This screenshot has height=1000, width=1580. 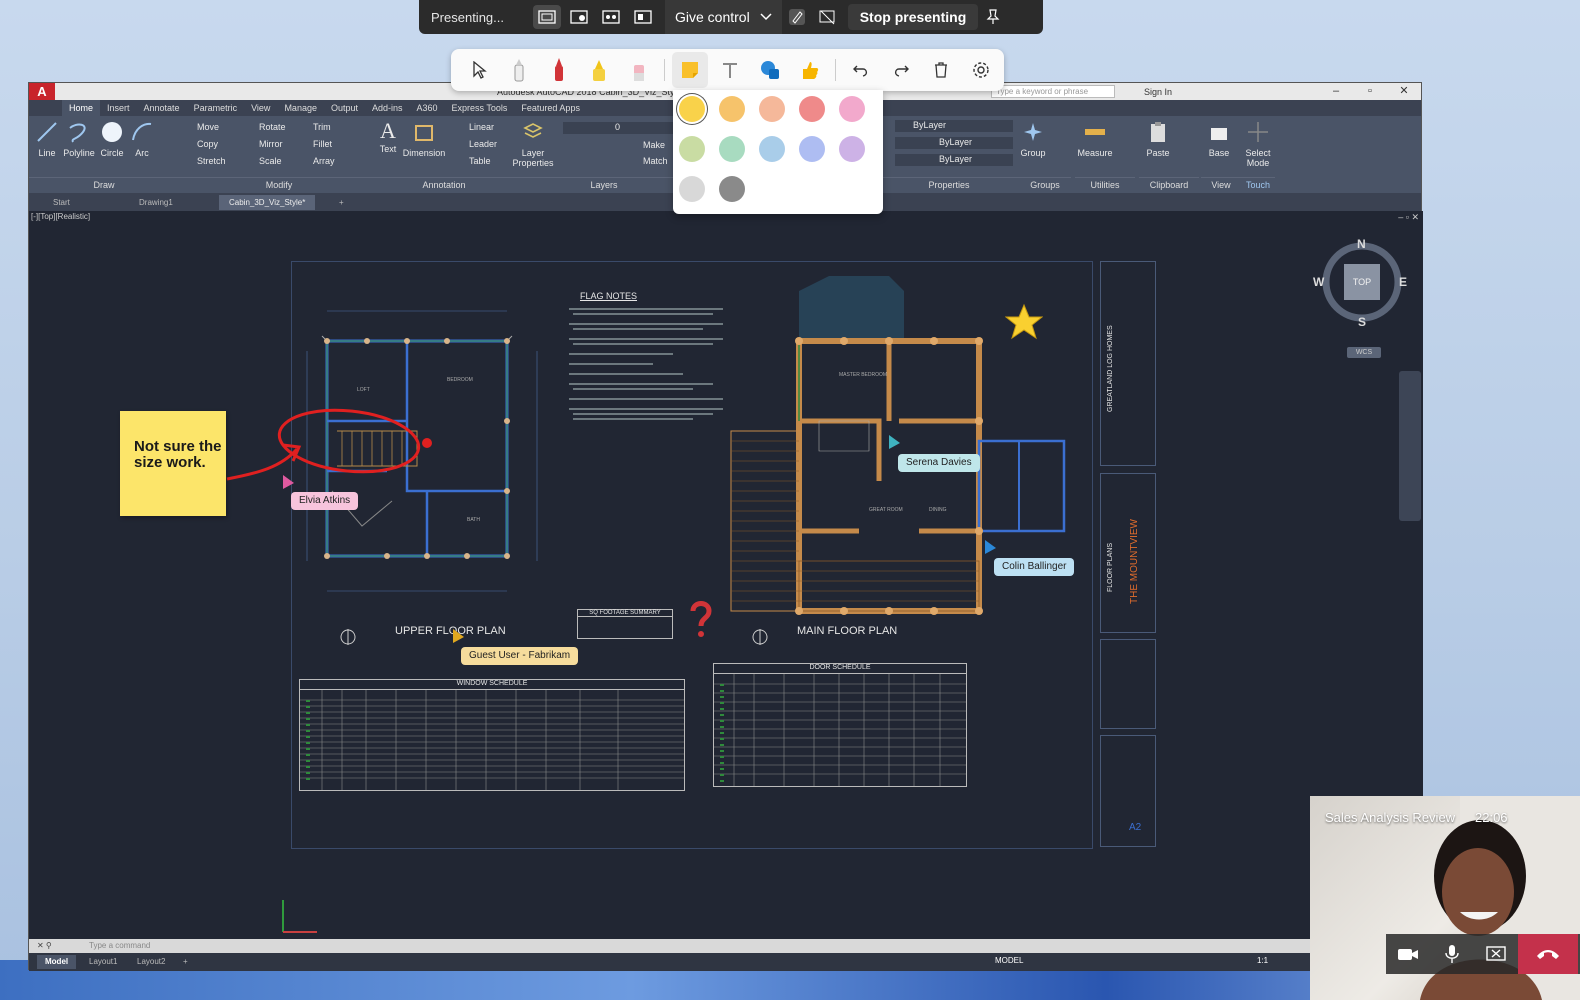 What do you see at coordinates (1158, 92) in the screenshot?
I see `sign-in-button: Sign In` at bounding box center [1158, 92].